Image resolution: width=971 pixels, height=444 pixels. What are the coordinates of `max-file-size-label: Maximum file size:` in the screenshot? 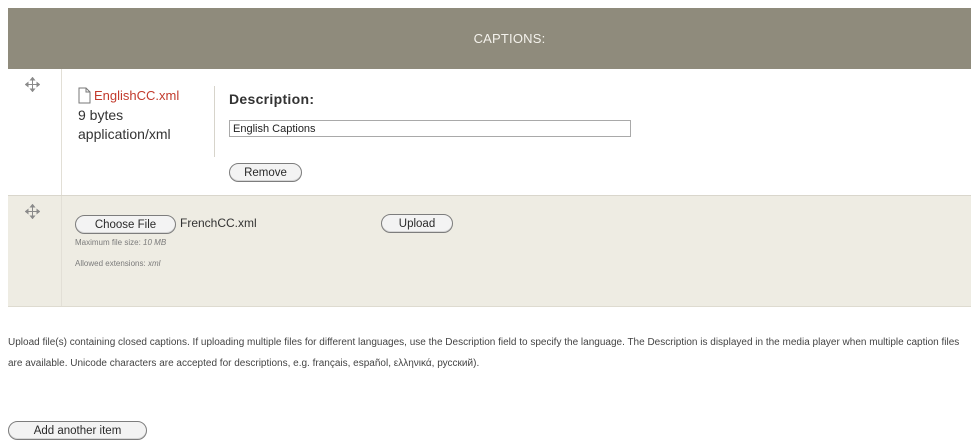 It's located at (108, 242).